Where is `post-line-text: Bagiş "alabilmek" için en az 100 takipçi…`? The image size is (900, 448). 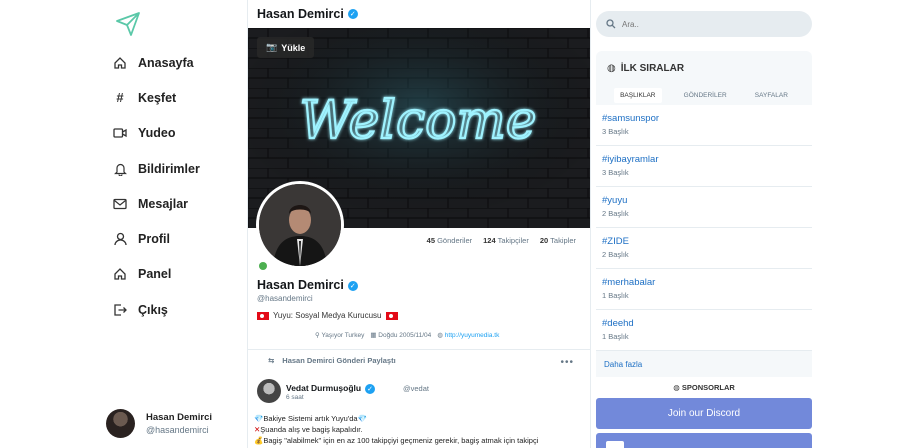
post-line-text: Bagiş "alabilmek" için en az 100 takipçi… is located at coordinates (401, 440).